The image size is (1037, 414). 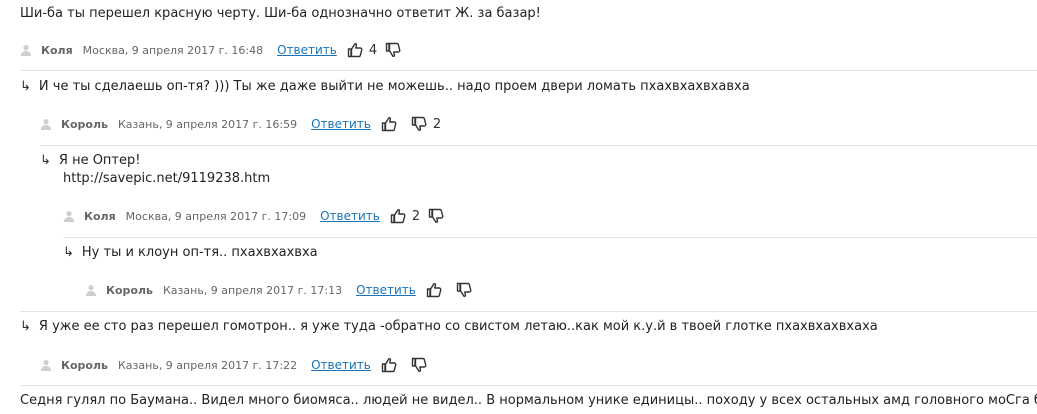 What do you see at coordinates (538, 161) in the screenshot?
I see `comment-text-row: ↳ Я не Оптер!` at bounding box center [538, 161].